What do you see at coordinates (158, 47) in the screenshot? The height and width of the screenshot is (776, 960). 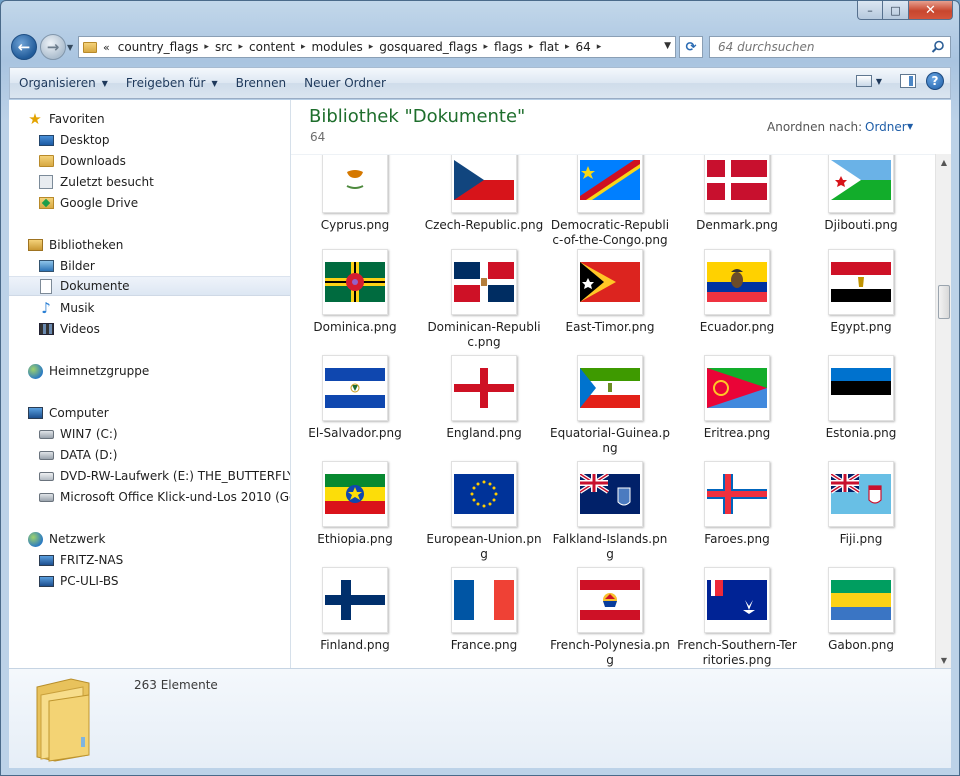 I see `breadcrumb-item: country_flags` at bounding box center [158, 47].